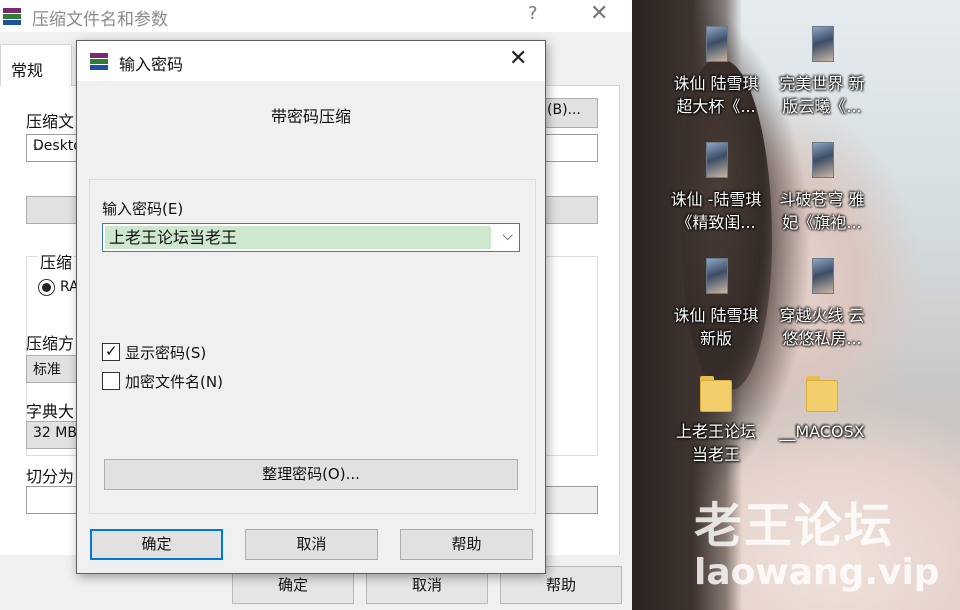 The height and width of the screenshot is (610, 960). What do you see at coordinates (311, 61) in the screenshot?
I see `dialog-title-bar: 输入密码 ✕` at bounding box center [311, 61].